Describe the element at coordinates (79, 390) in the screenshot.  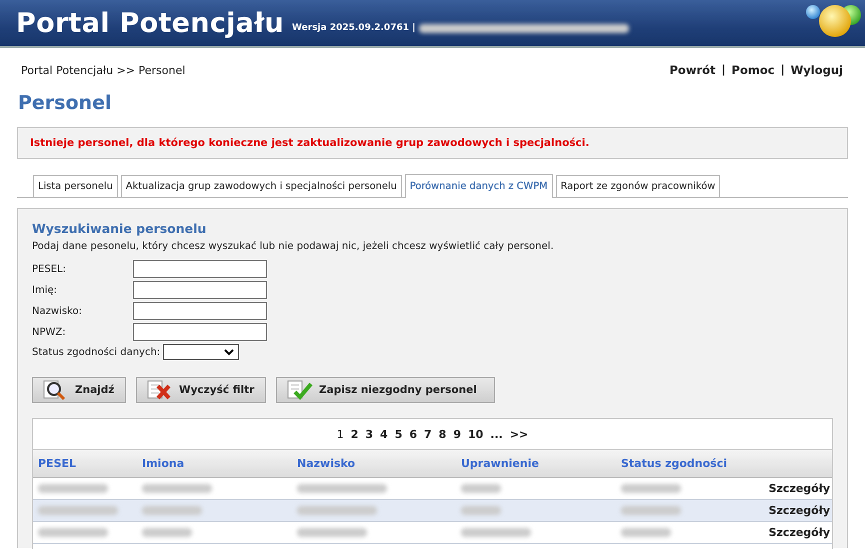
I see `action-button: Znajdź` at that location.